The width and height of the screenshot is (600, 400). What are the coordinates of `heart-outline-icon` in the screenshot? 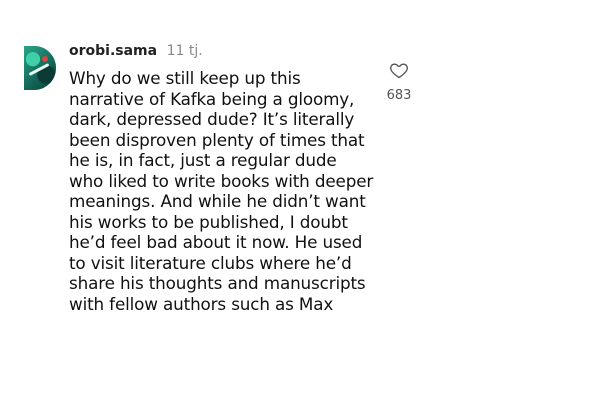 It's located at (399, 71).